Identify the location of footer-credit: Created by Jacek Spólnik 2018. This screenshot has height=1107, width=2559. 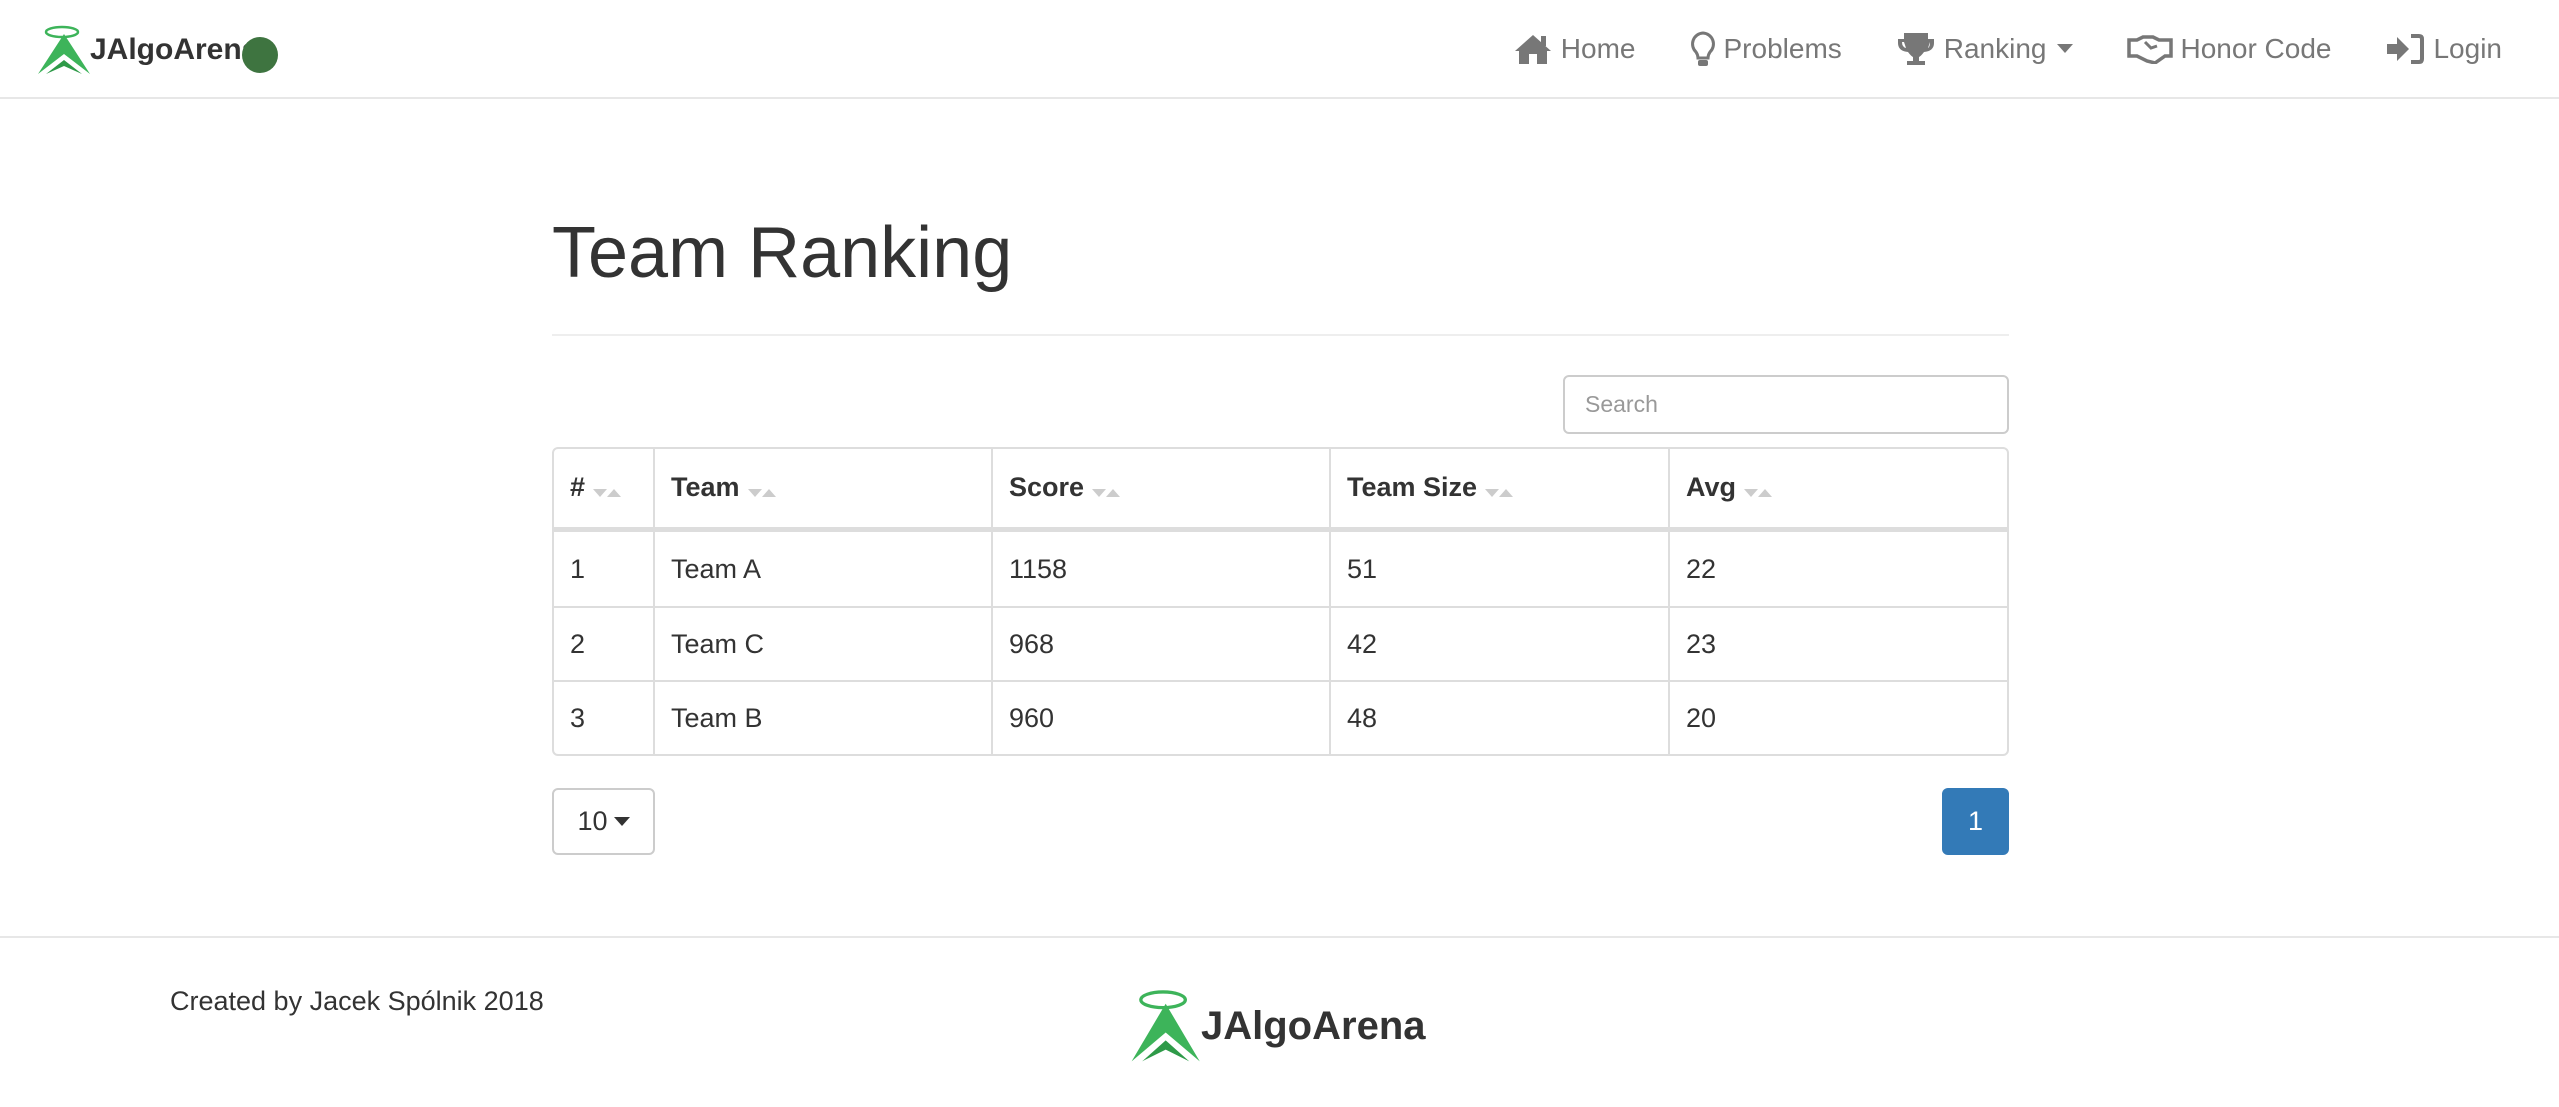
(357, 1001).